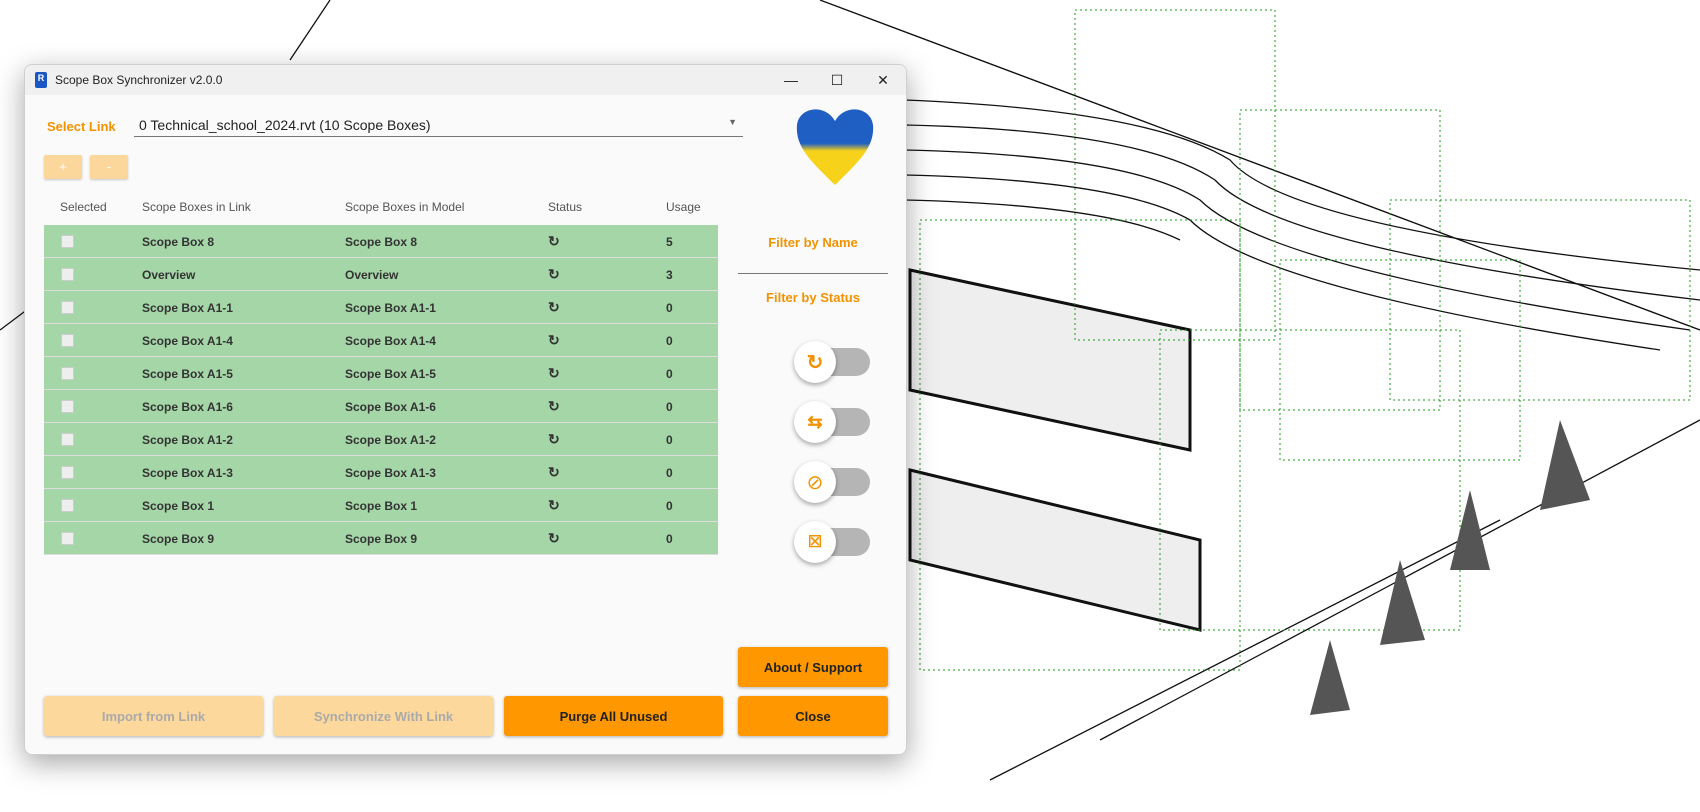 This screenshot has height=812, width=1700. I want to click on maximize-button: ☐, so click(837, 80).